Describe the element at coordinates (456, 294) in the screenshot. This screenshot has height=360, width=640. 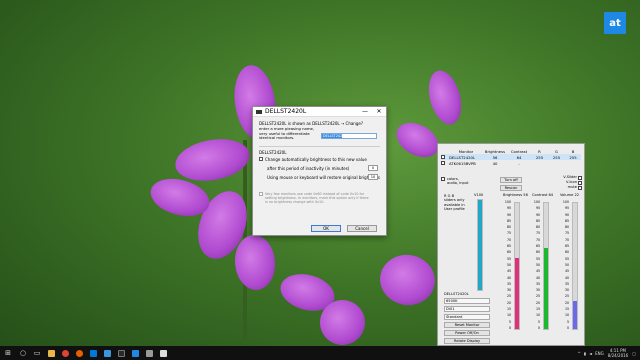
I see `device-label: DELLST2420L` at that location.